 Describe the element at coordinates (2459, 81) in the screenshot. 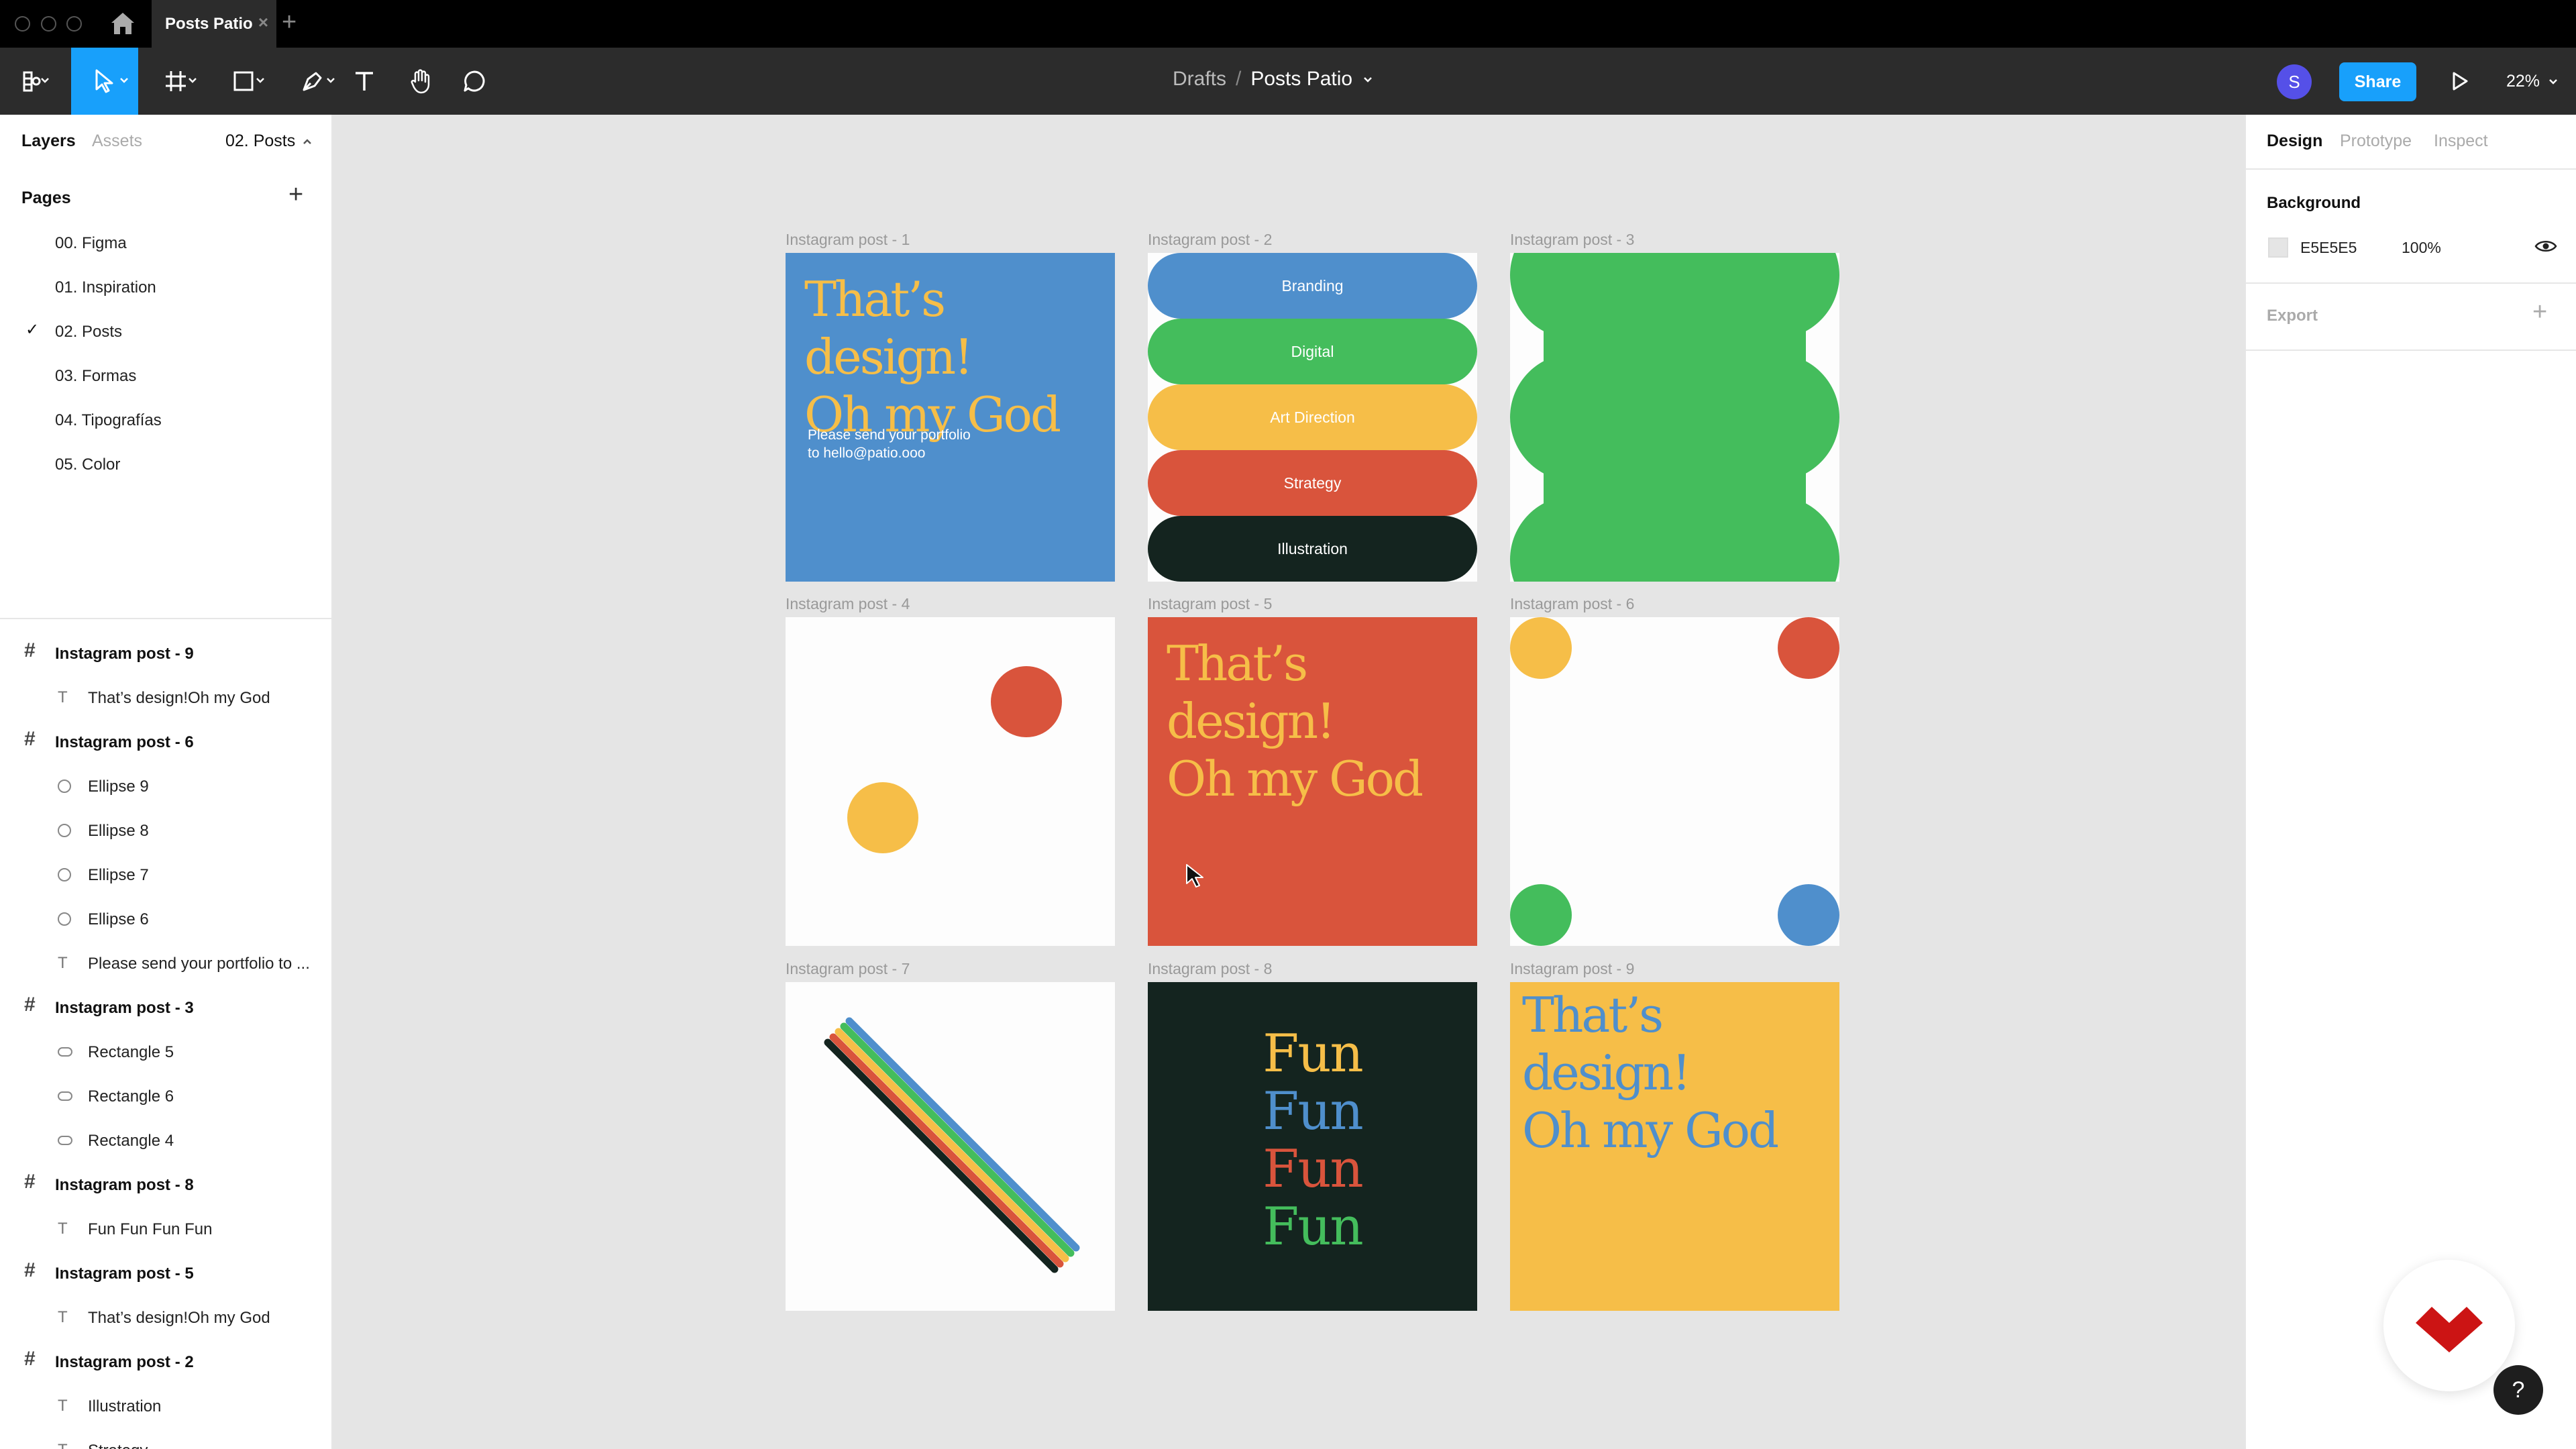

I see `present-play-icon` at that location.